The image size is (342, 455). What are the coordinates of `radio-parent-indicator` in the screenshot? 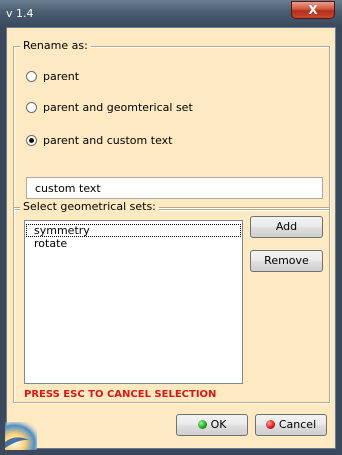 It's located at (31, 76).